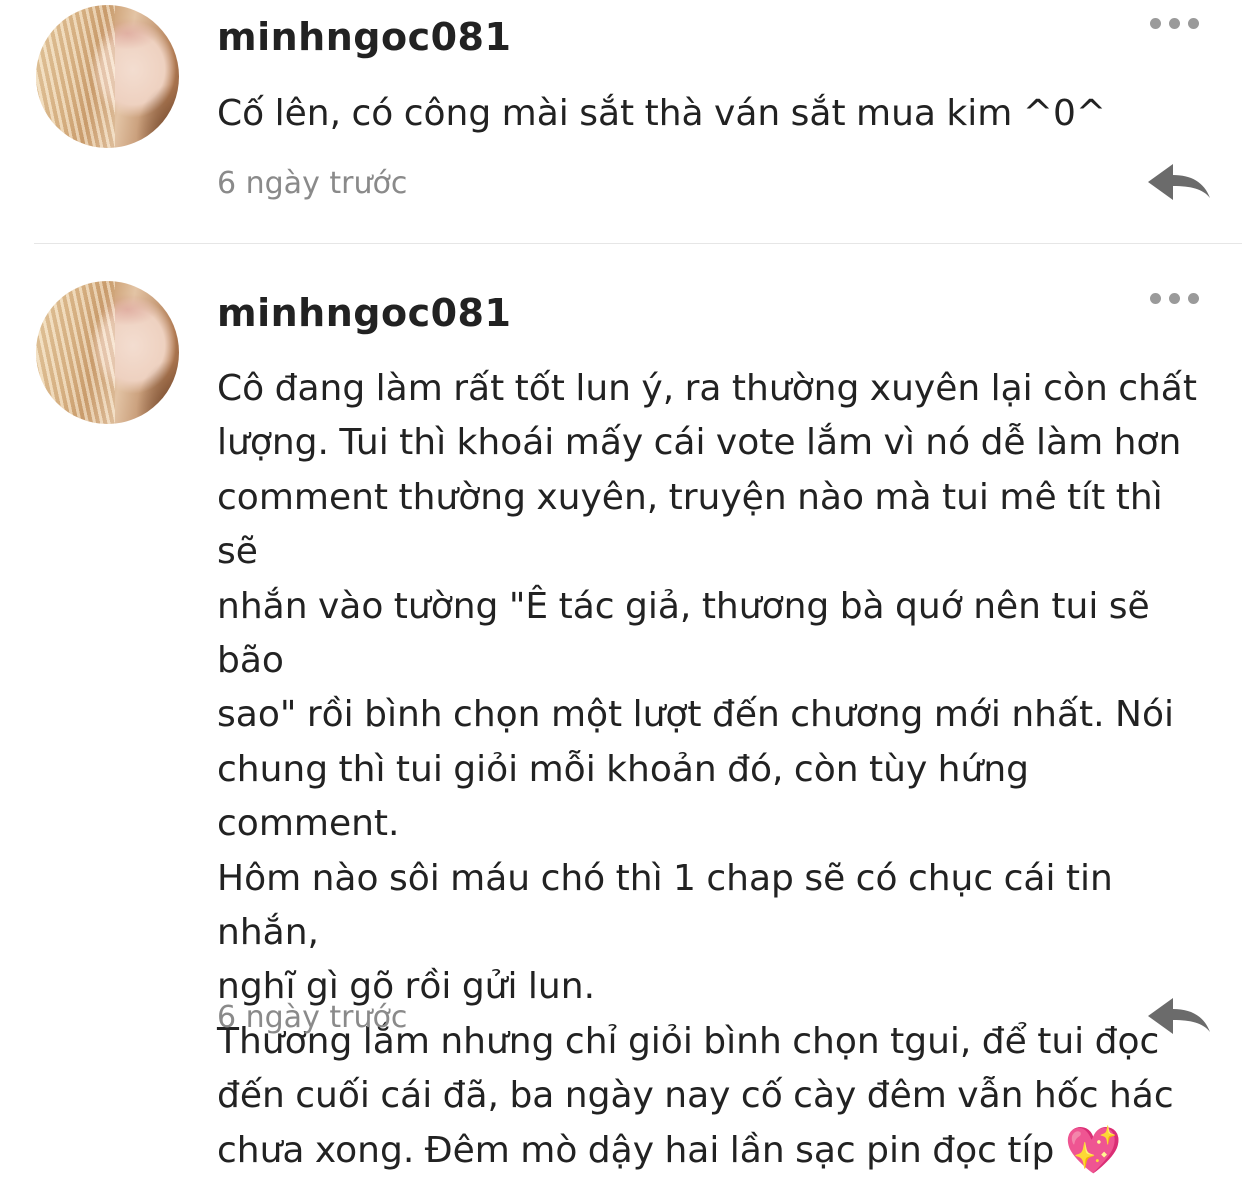 This screenshot has height=1178, width=1242. What do you see at coordinates (1093, 1149) in the screenshot?
I see `sparkling-heart-emoji: 💖` at bounding box center [1093, 1149].